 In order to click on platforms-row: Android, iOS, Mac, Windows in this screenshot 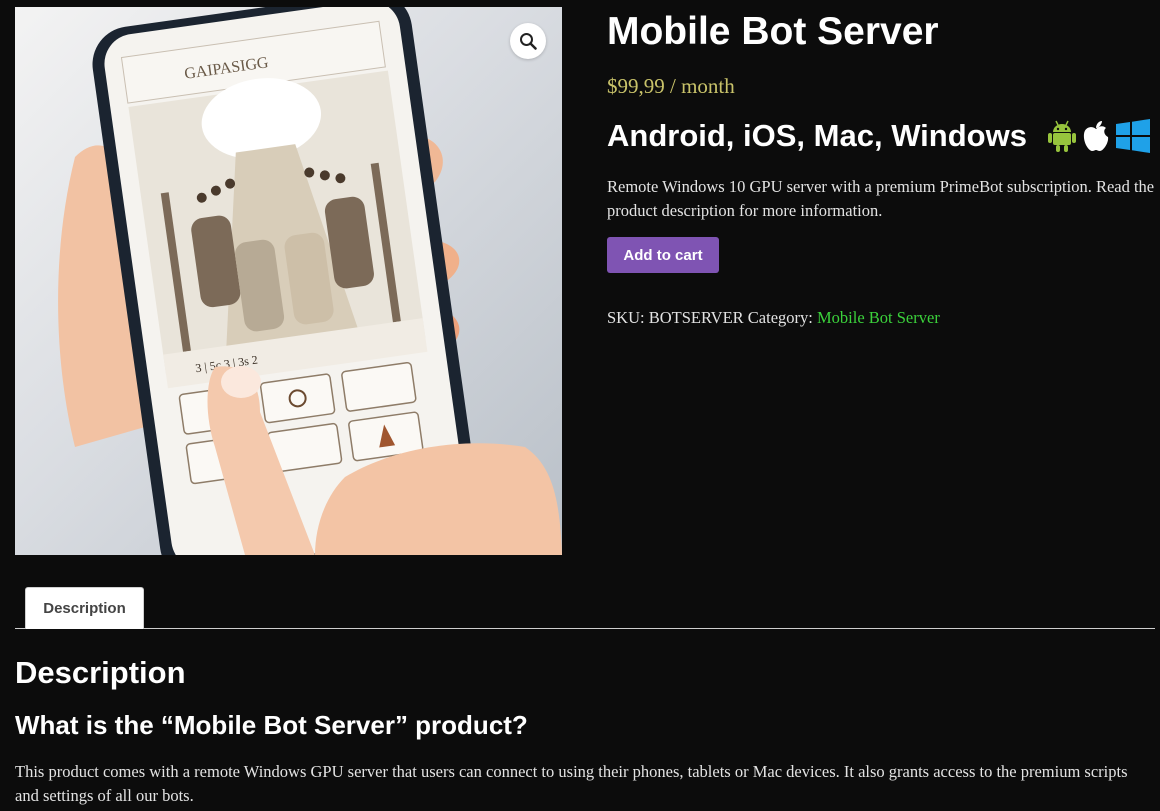, I will do `click(879, 136)`.